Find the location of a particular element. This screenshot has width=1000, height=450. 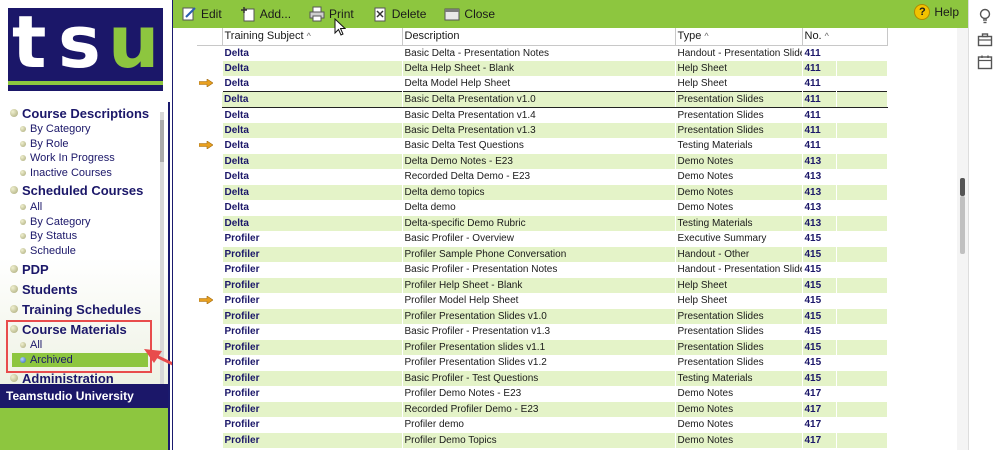

nav-sc-by-category: By Category is located at coordinates (55, 222).